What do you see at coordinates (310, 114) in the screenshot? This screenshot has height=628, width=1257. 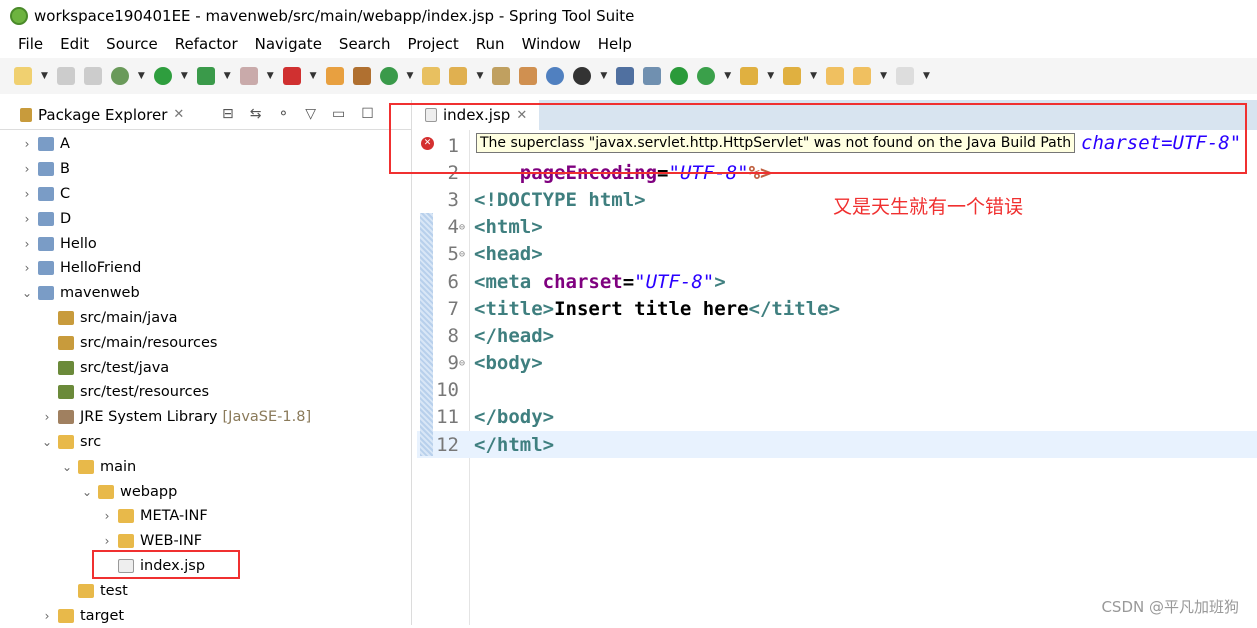 I see `view-menu-icon: ▽` at bounding box center [310, 114].